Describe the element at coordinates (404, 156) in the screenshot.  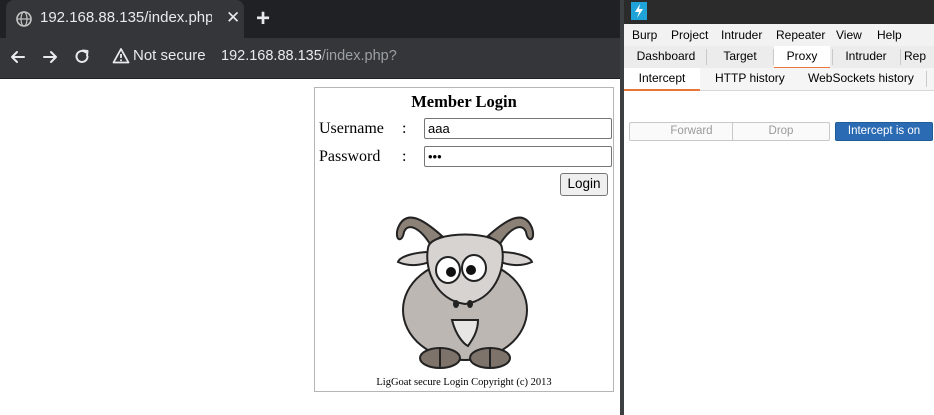
I see `password-colon: :` at that location.